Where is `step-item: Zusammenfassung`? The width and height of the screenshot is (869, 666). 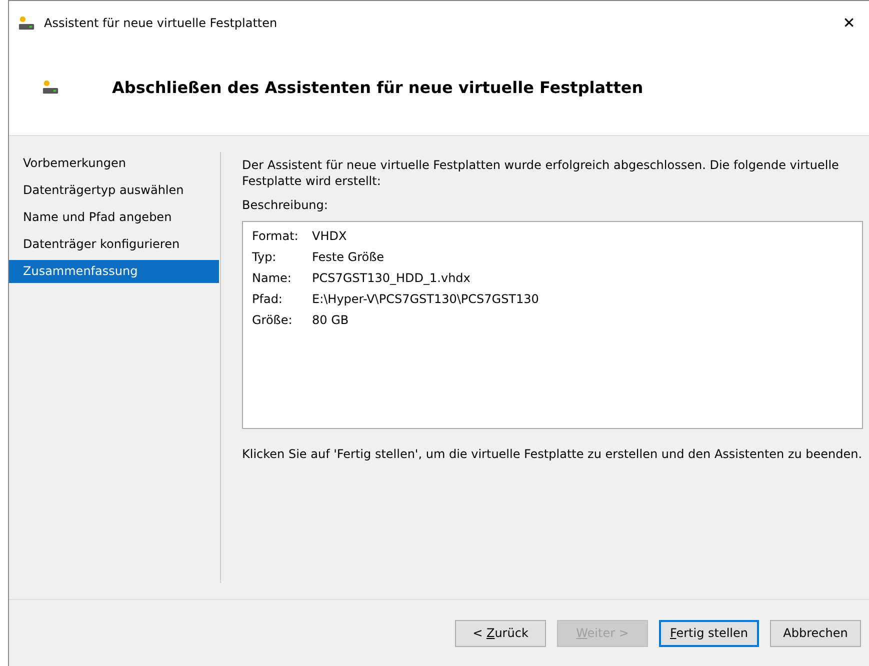
step-item: Zusammenfassung is located at coordinates (114, 271).